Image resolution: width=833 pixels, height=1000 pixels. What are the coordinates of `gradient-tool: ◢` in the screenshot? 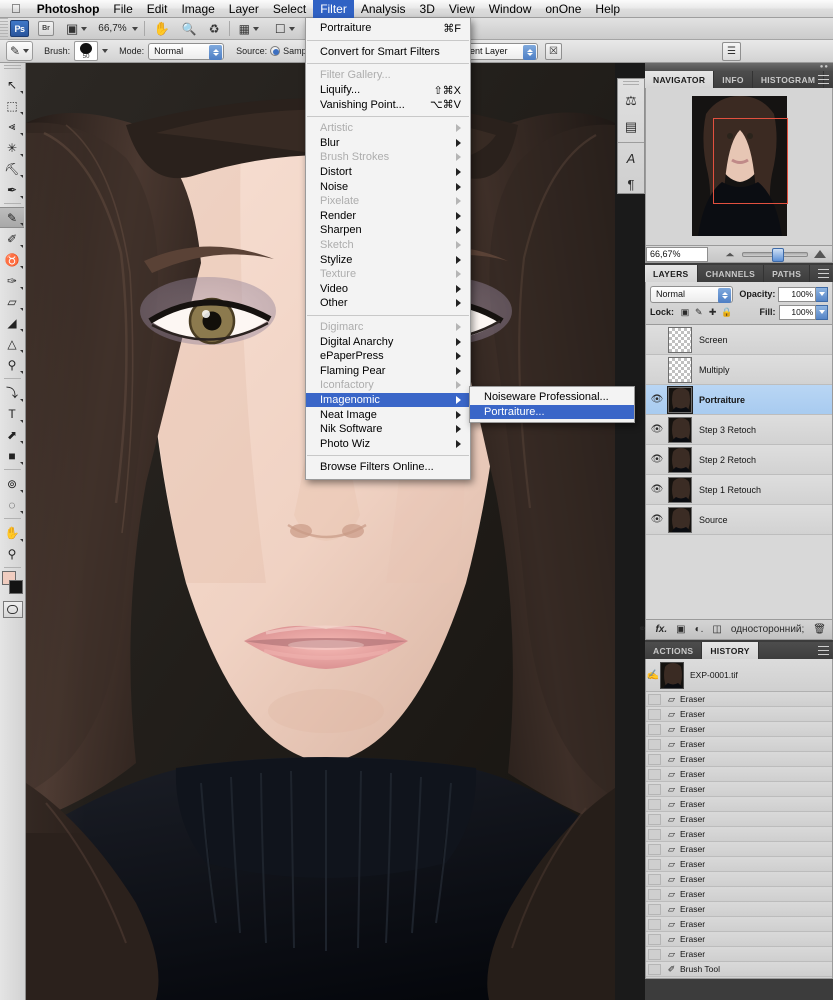 It's located at (12, 322).